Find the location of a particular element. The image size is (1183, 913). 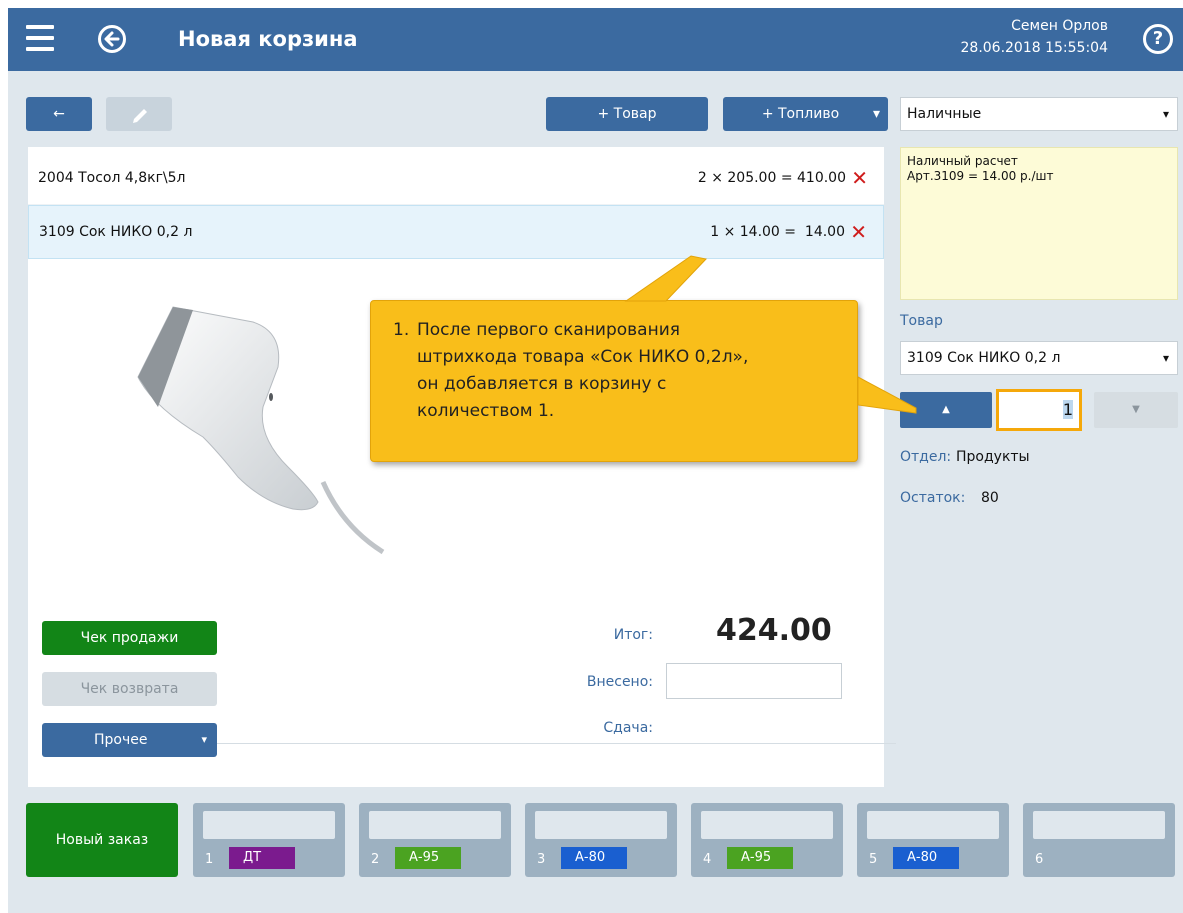

cart-item-calc: 2 × 205.00 = 410.00 is located at coordinates (771, 178).